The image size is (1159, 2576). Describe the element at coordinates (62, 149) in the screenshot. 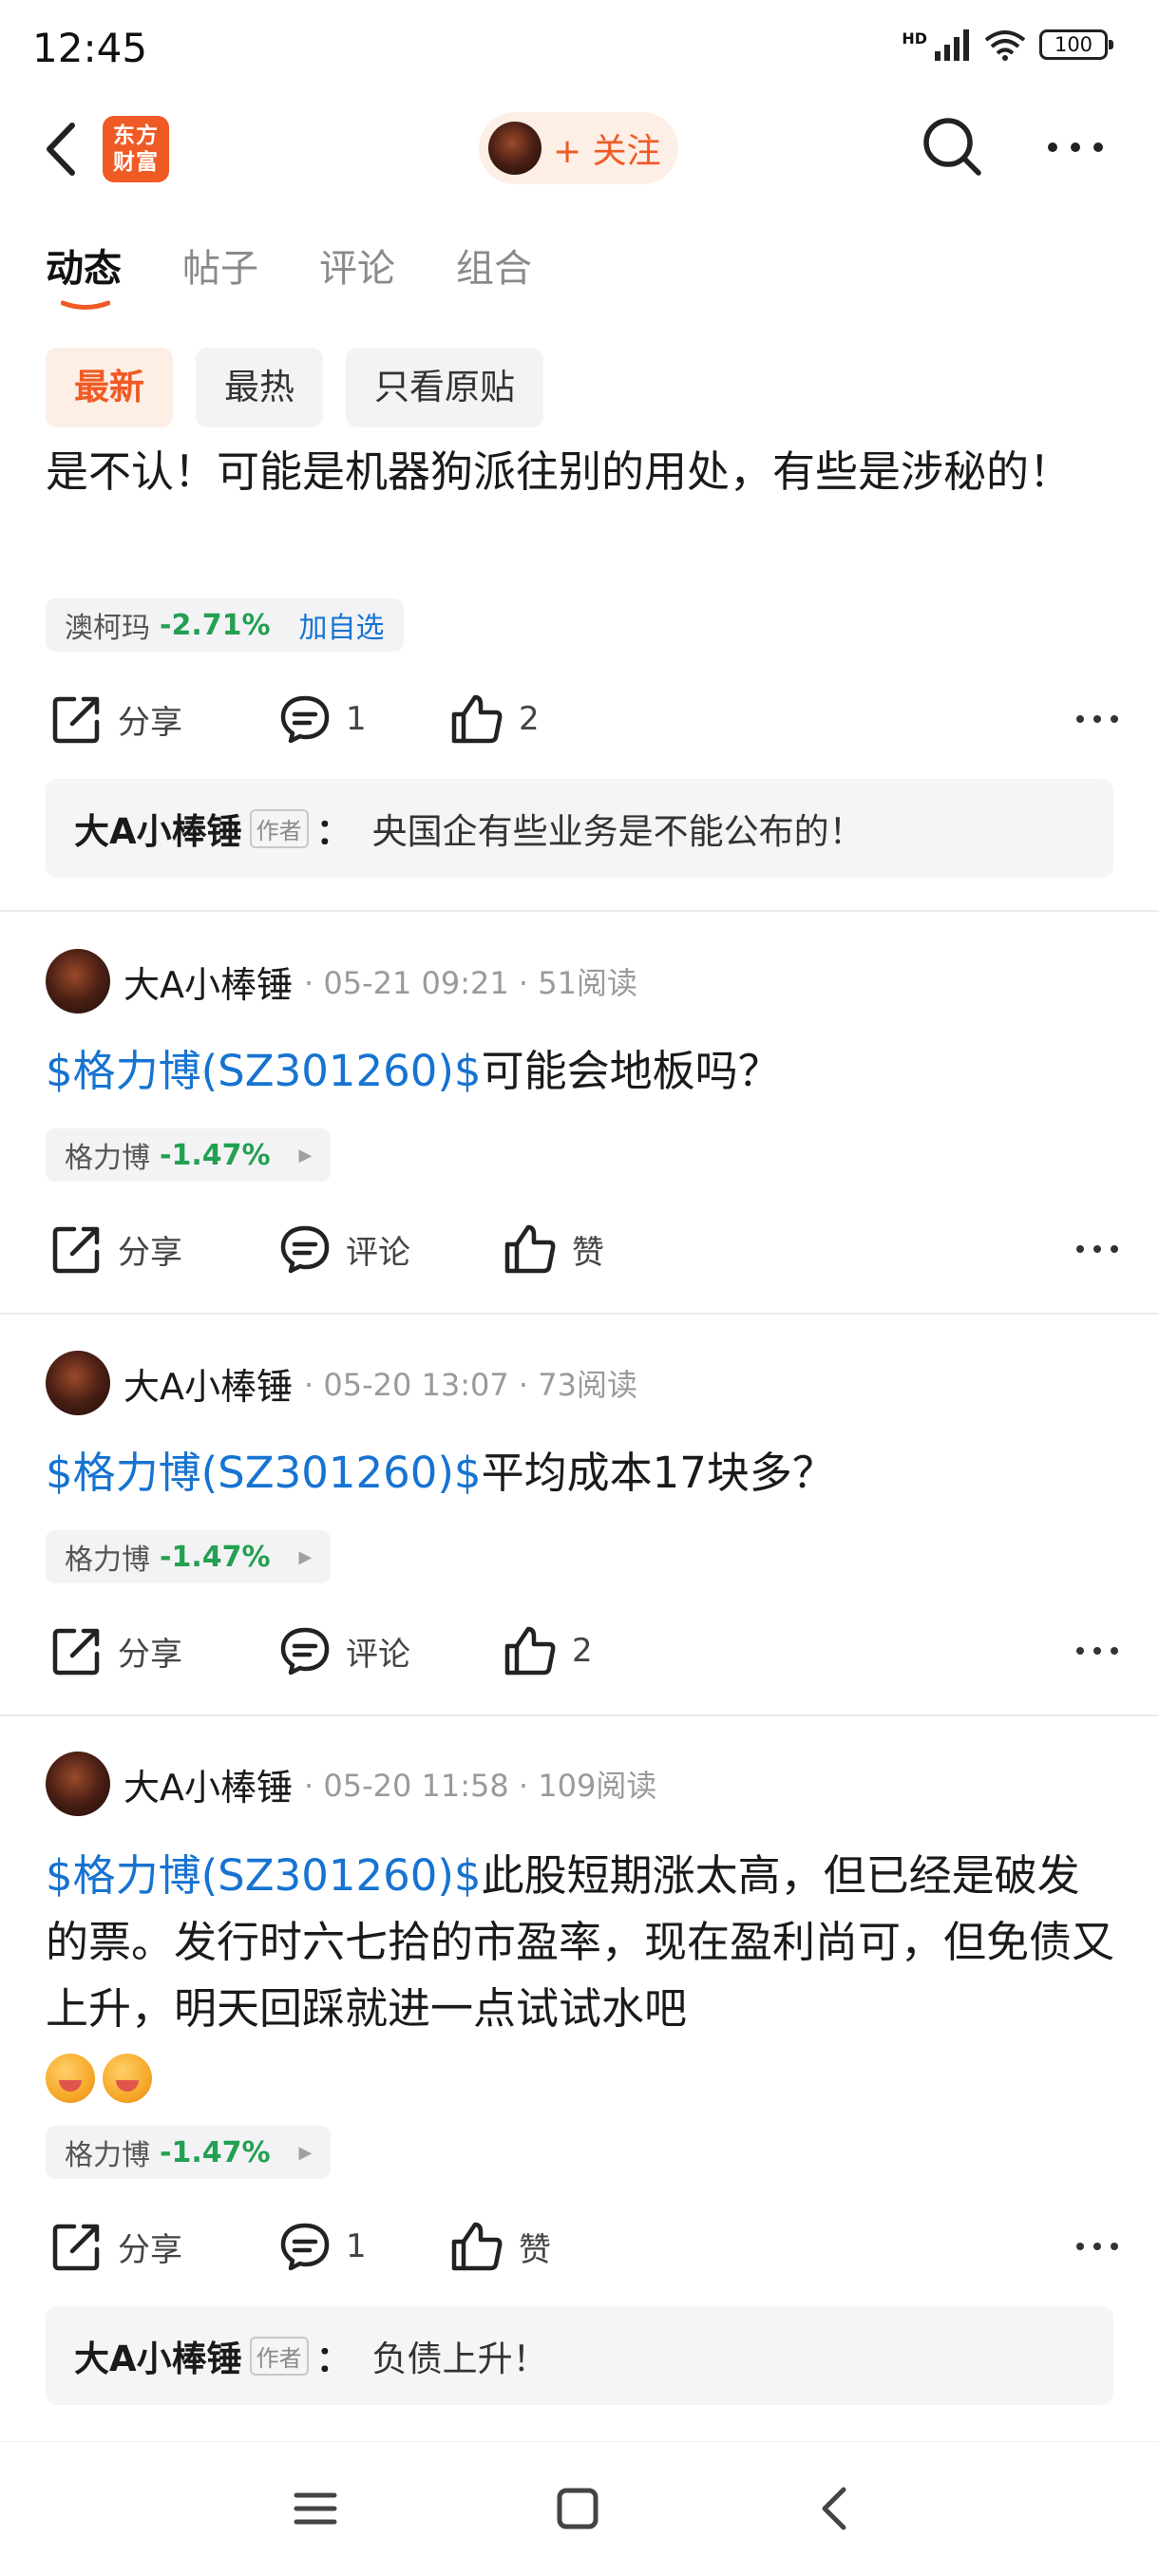

I see `back-arrow-icon` at that location.